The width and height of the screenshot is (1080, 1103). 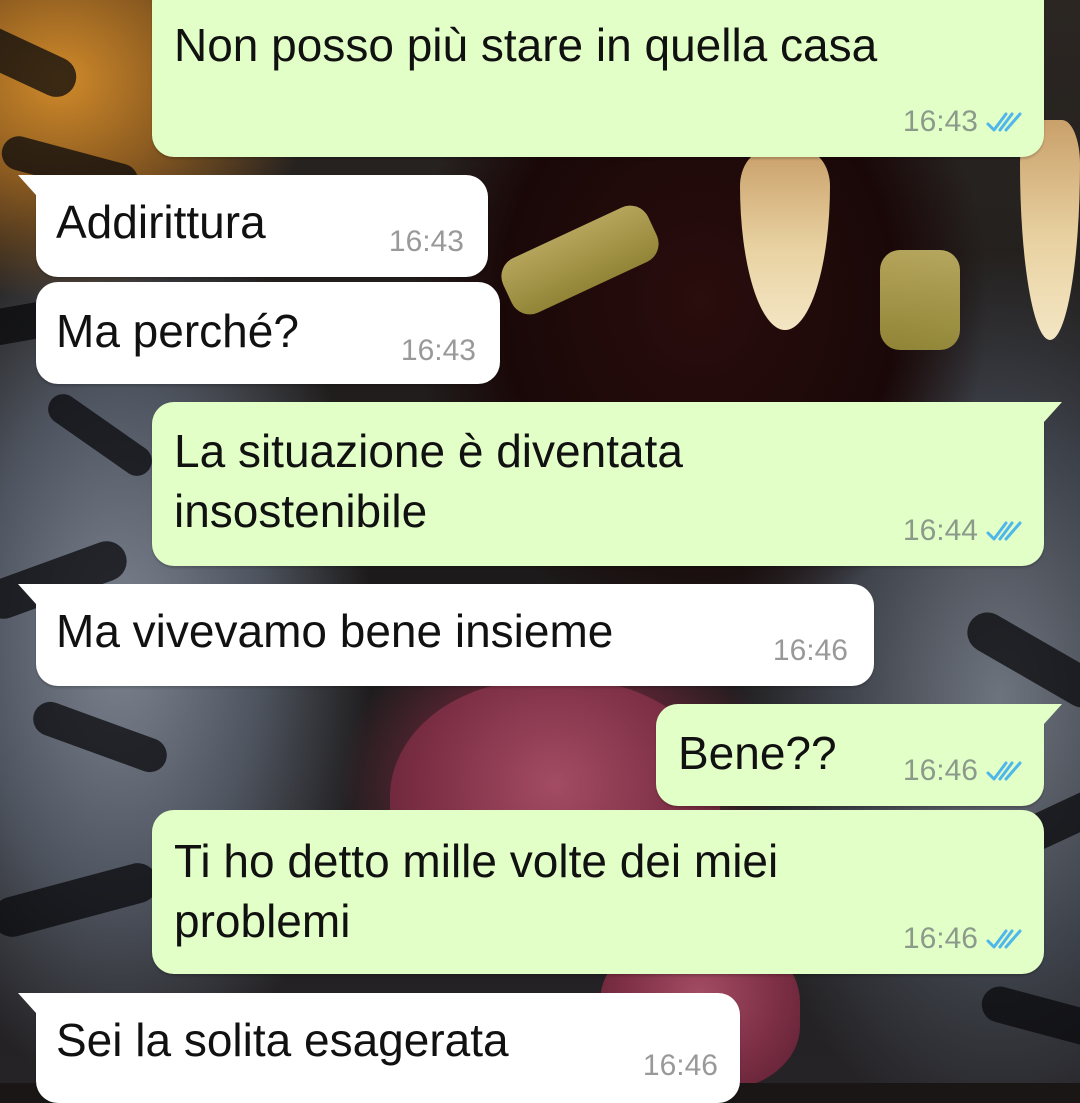 I want to click on incoming-message: Addirittura 16:43, so click(x=253, y=226).